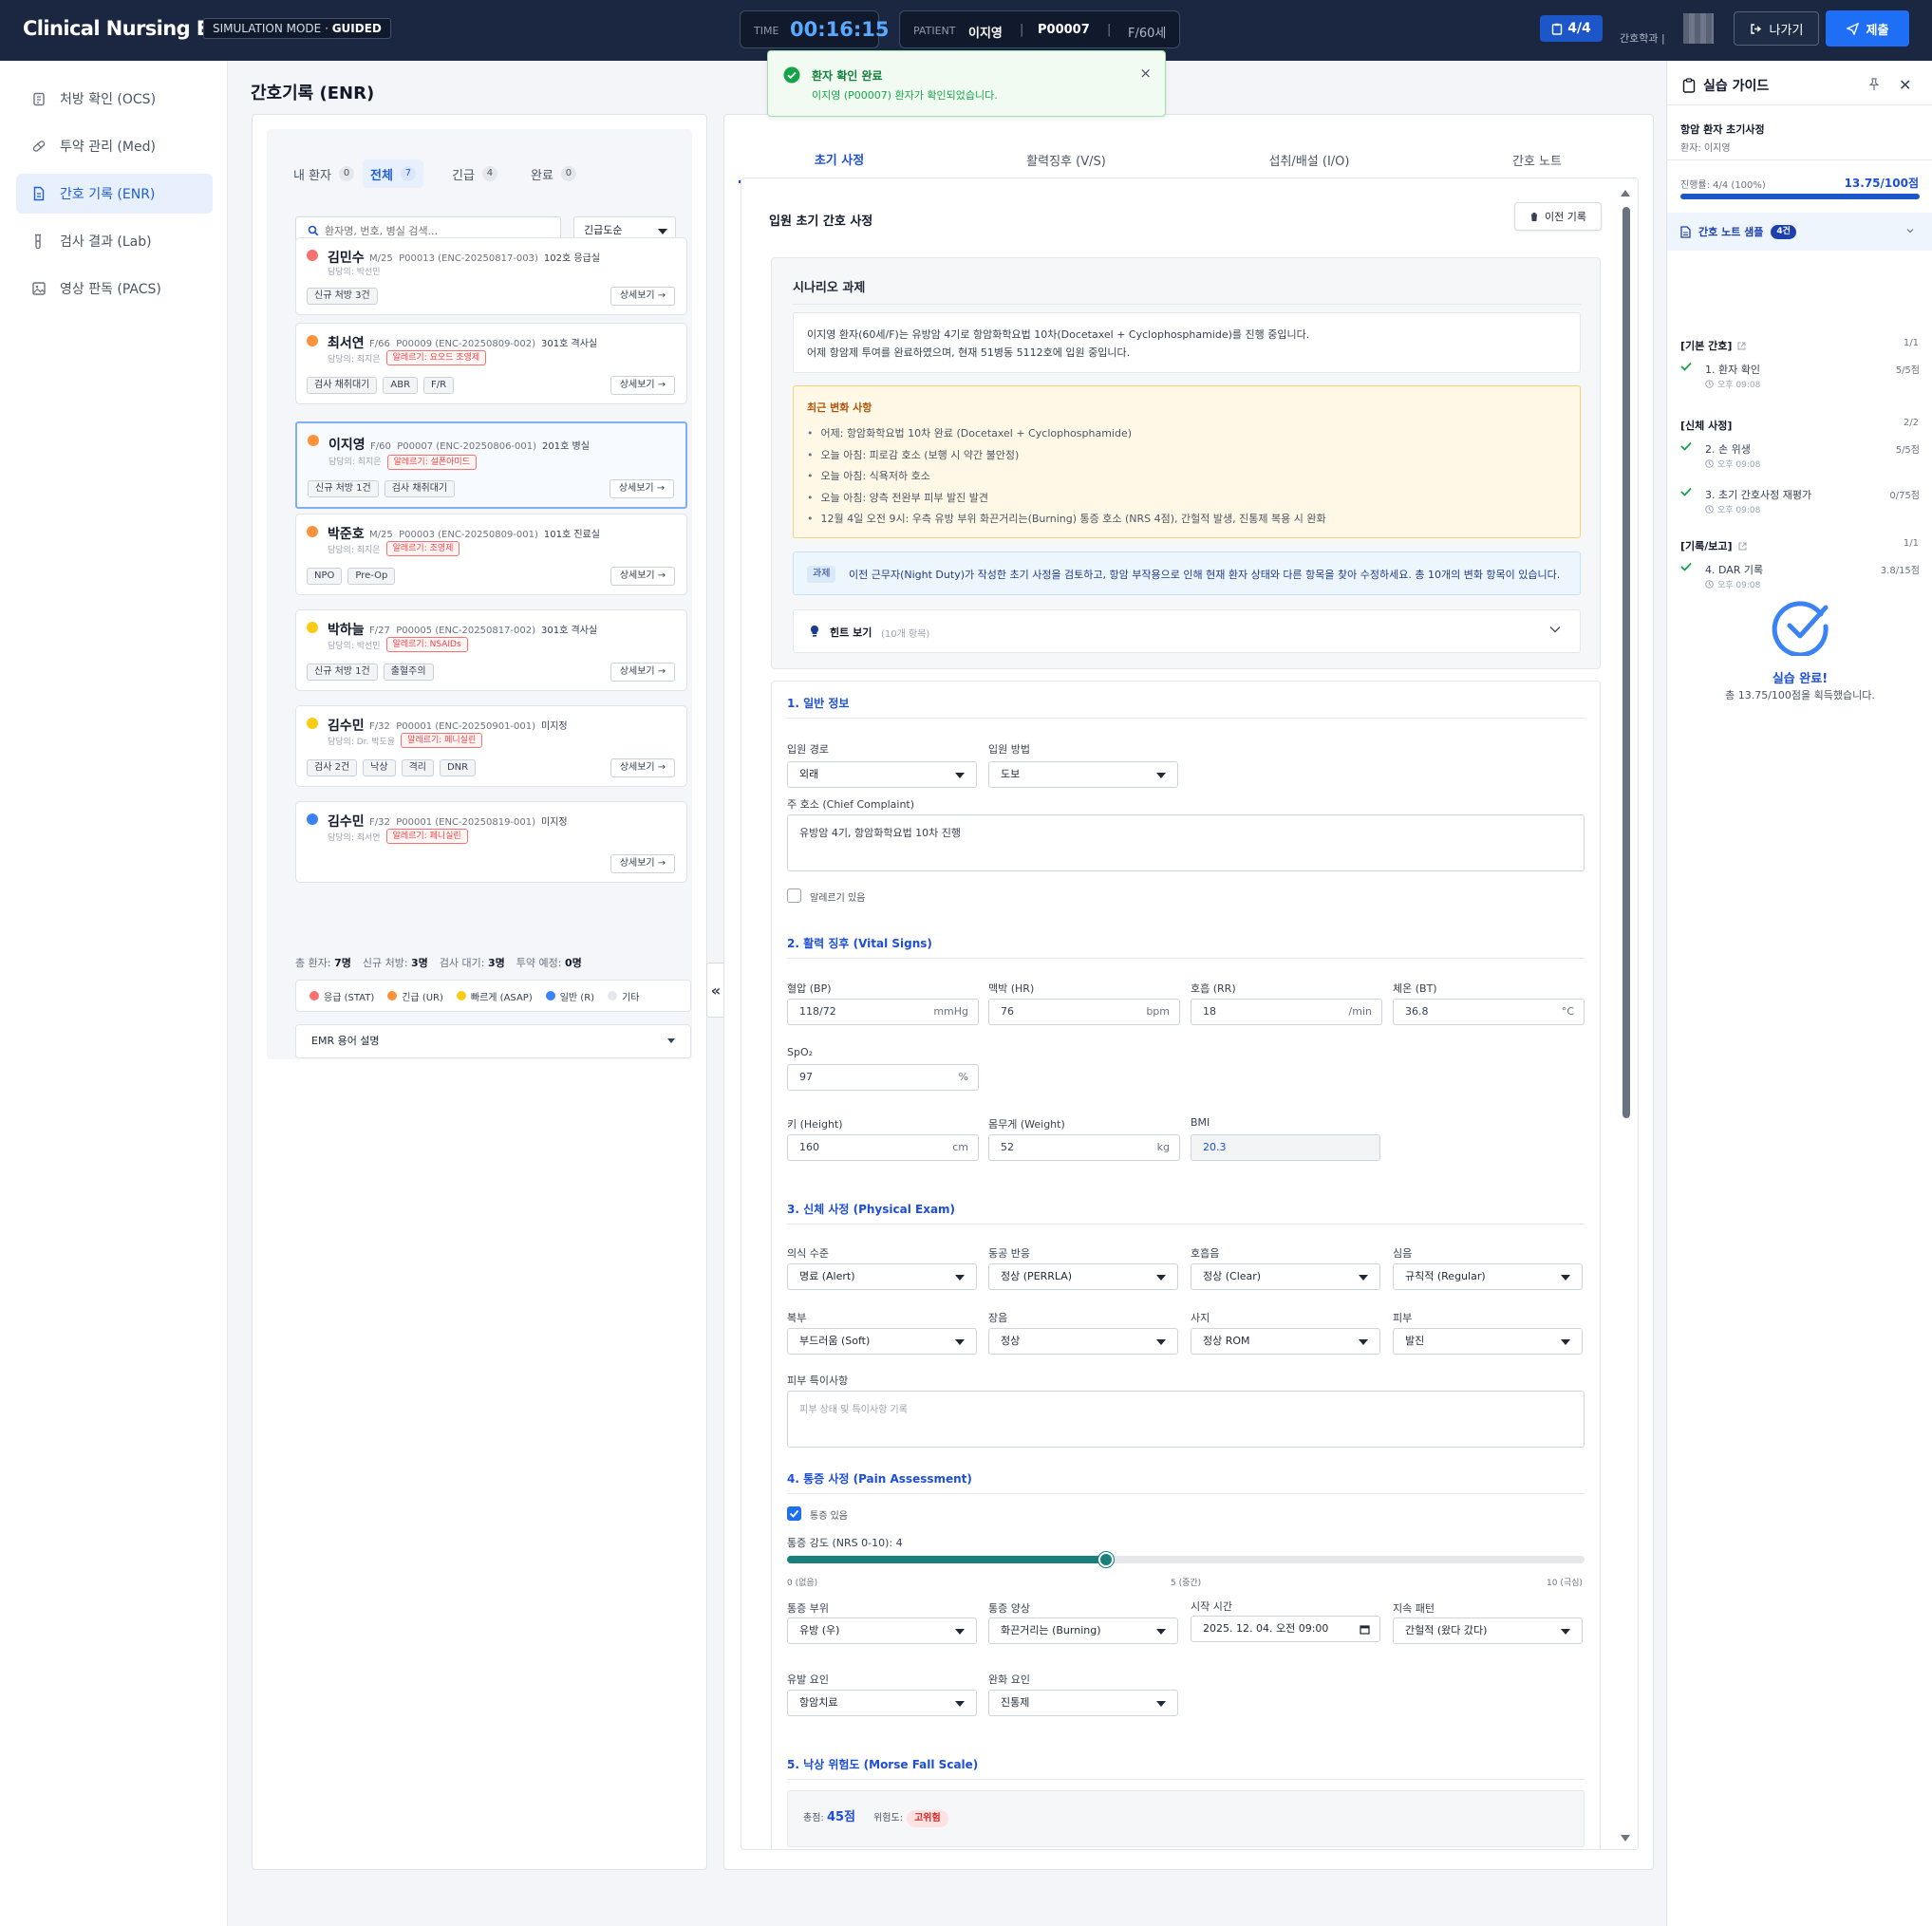 Image resolution: width=1932 pixels, height=1926 pixels. What do you see at coordinates (1488, 1277) in the screenshot?
I see `heart-sound-select: 규칙적 (Regular)` at bounding box center [1488, 1277].